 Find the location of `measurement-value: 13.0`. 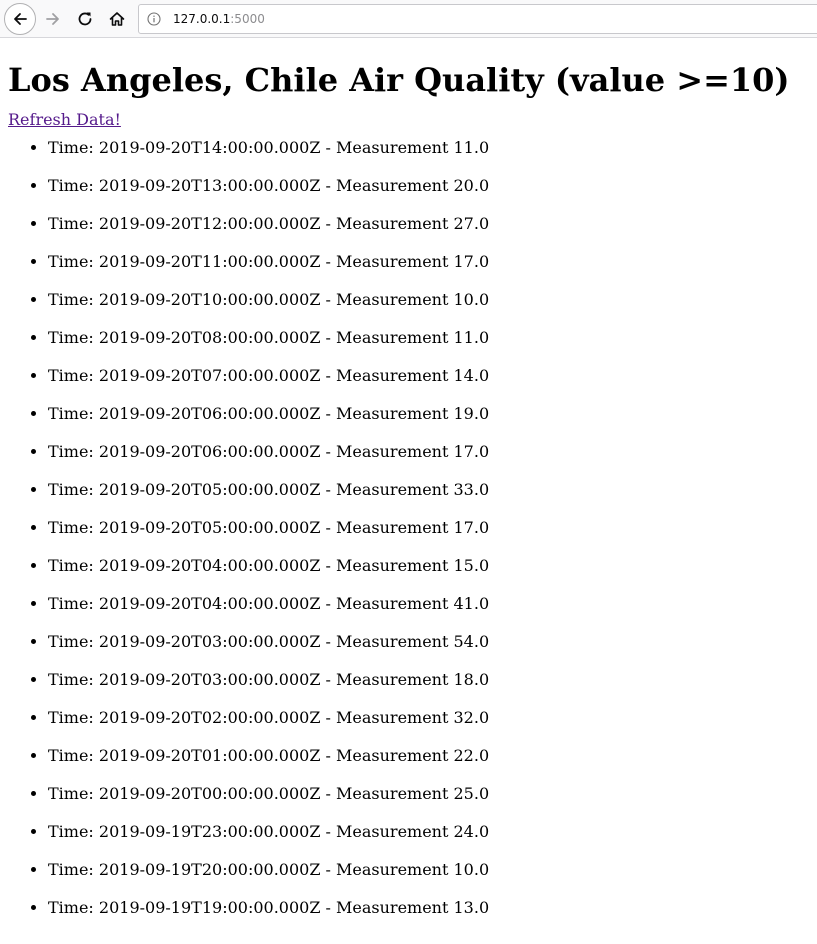

measurement-value: 13.0 is located at coordinates (471, 907).